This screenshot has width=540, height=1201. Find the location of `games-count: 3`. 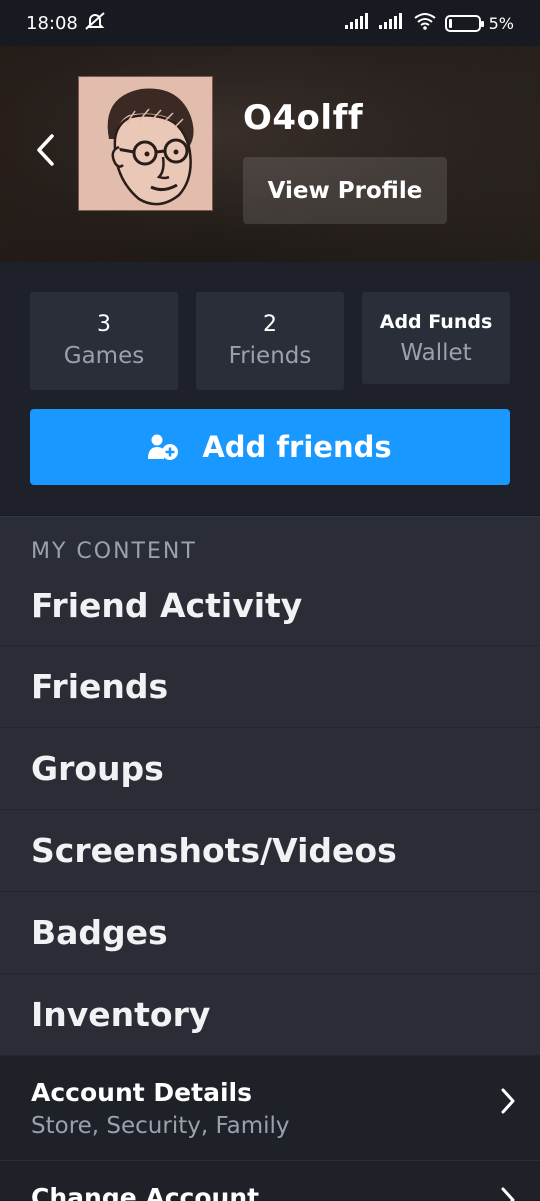

games-count: 3 is located at coordinates (104, 324).